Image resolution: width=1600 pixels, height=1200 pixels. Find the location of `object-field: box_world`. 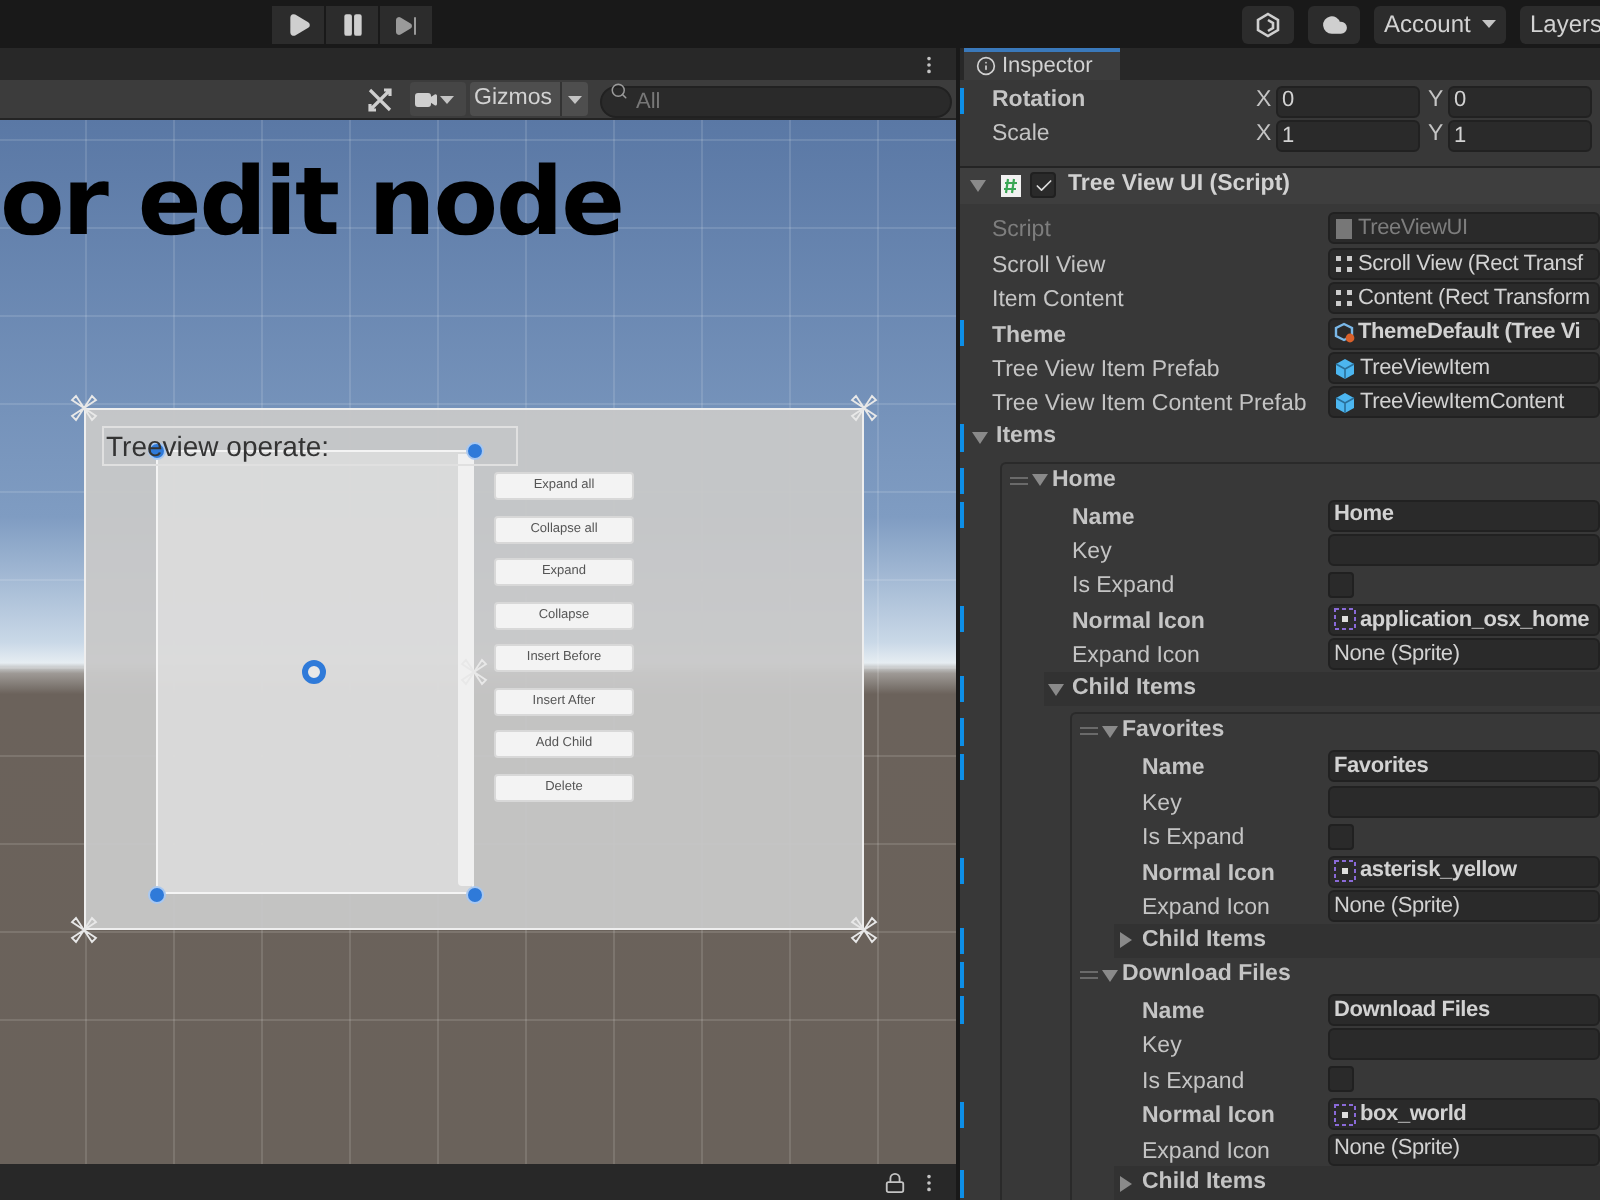

object-field: box_world is located at coordinates (1464, 1114).